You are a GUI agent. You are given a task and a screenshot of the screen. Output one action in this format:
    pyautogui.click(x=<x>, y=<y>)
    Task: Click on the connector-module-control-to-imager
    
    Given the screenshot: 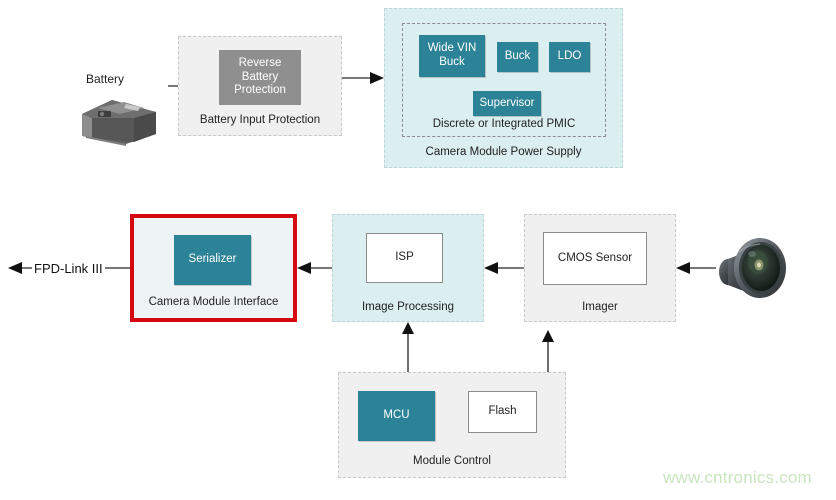 What is the action you would take?
    pyautogui.click(x=548, y=354)
    